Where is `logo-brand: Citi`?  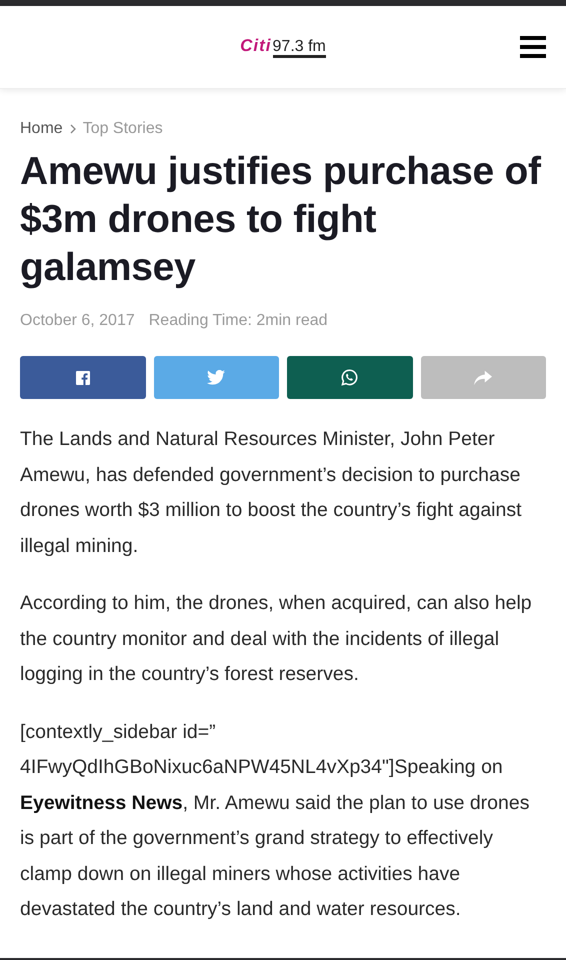 logo-brand: Citi is located at coordinates (256, 46).